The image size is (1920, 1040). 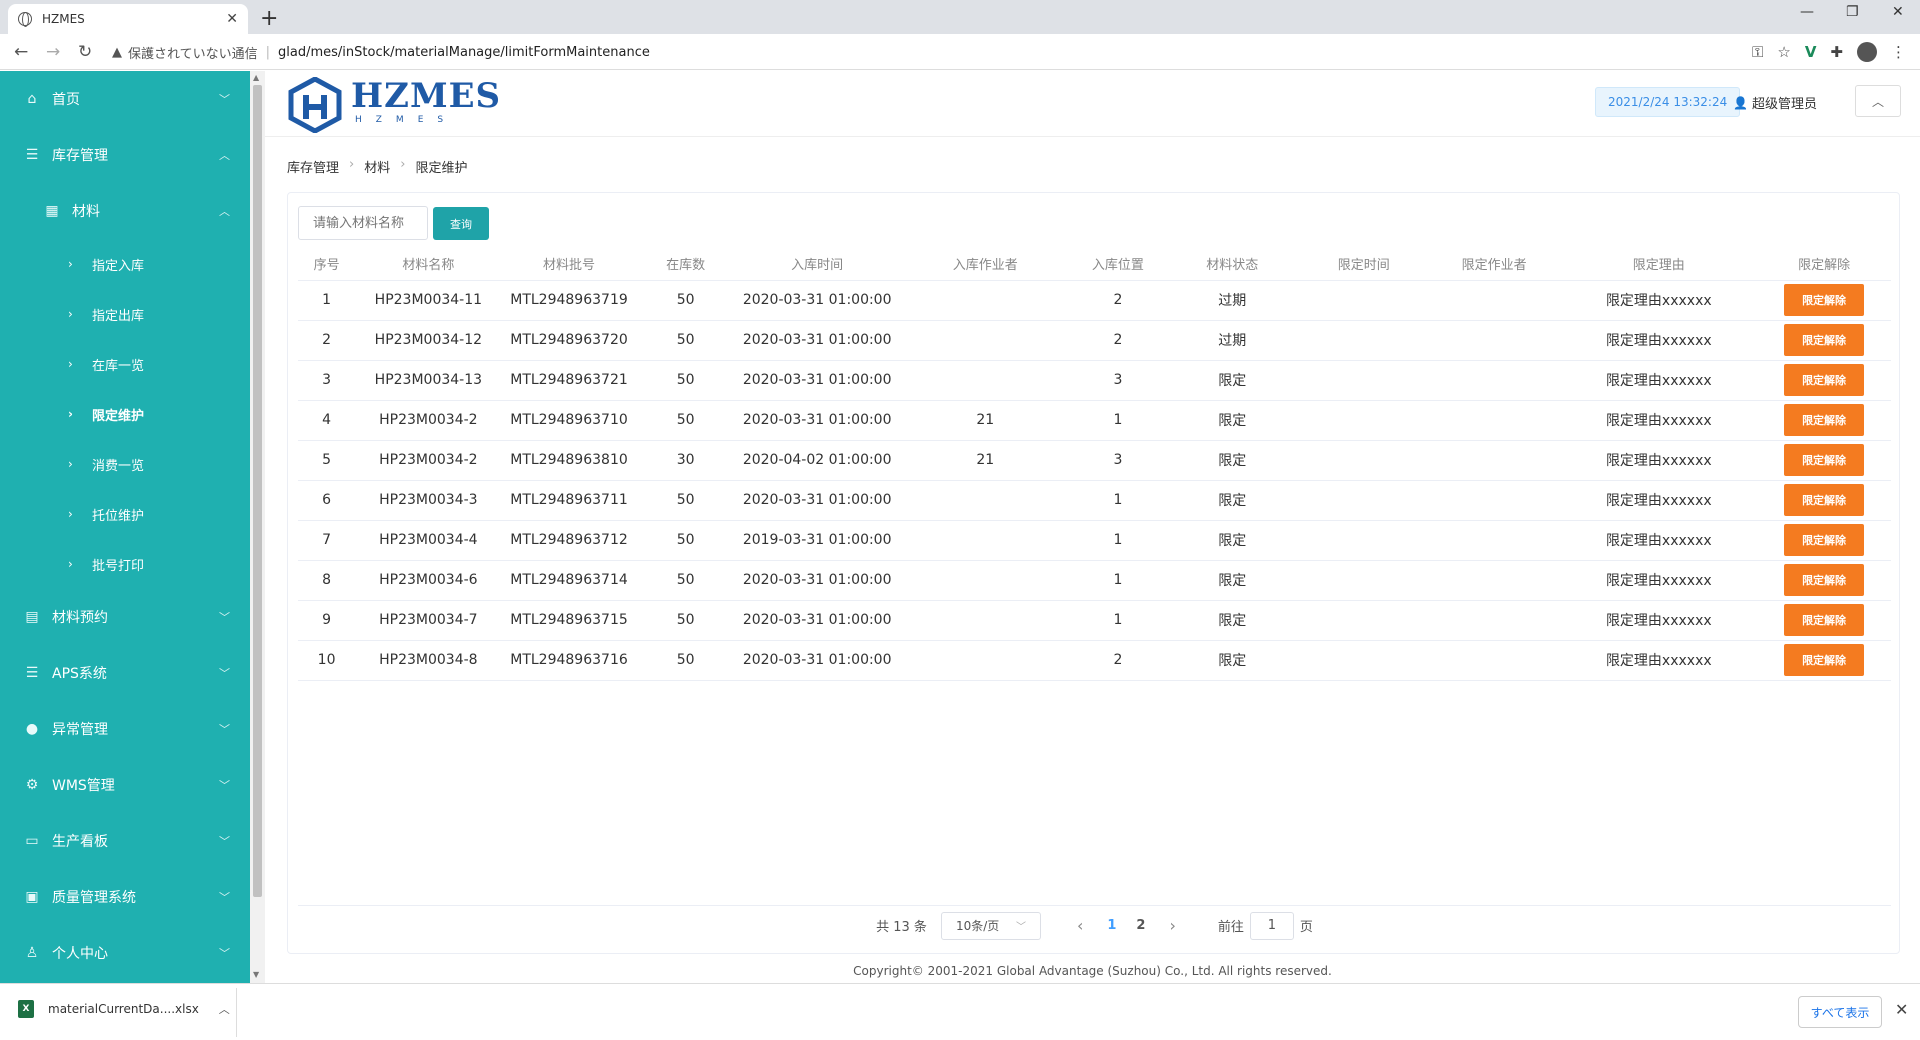 What do you see at coordinates (1172, 925) in the screenshot?
I see `next-page-icon: ›` at bounding box center [1172, 925].